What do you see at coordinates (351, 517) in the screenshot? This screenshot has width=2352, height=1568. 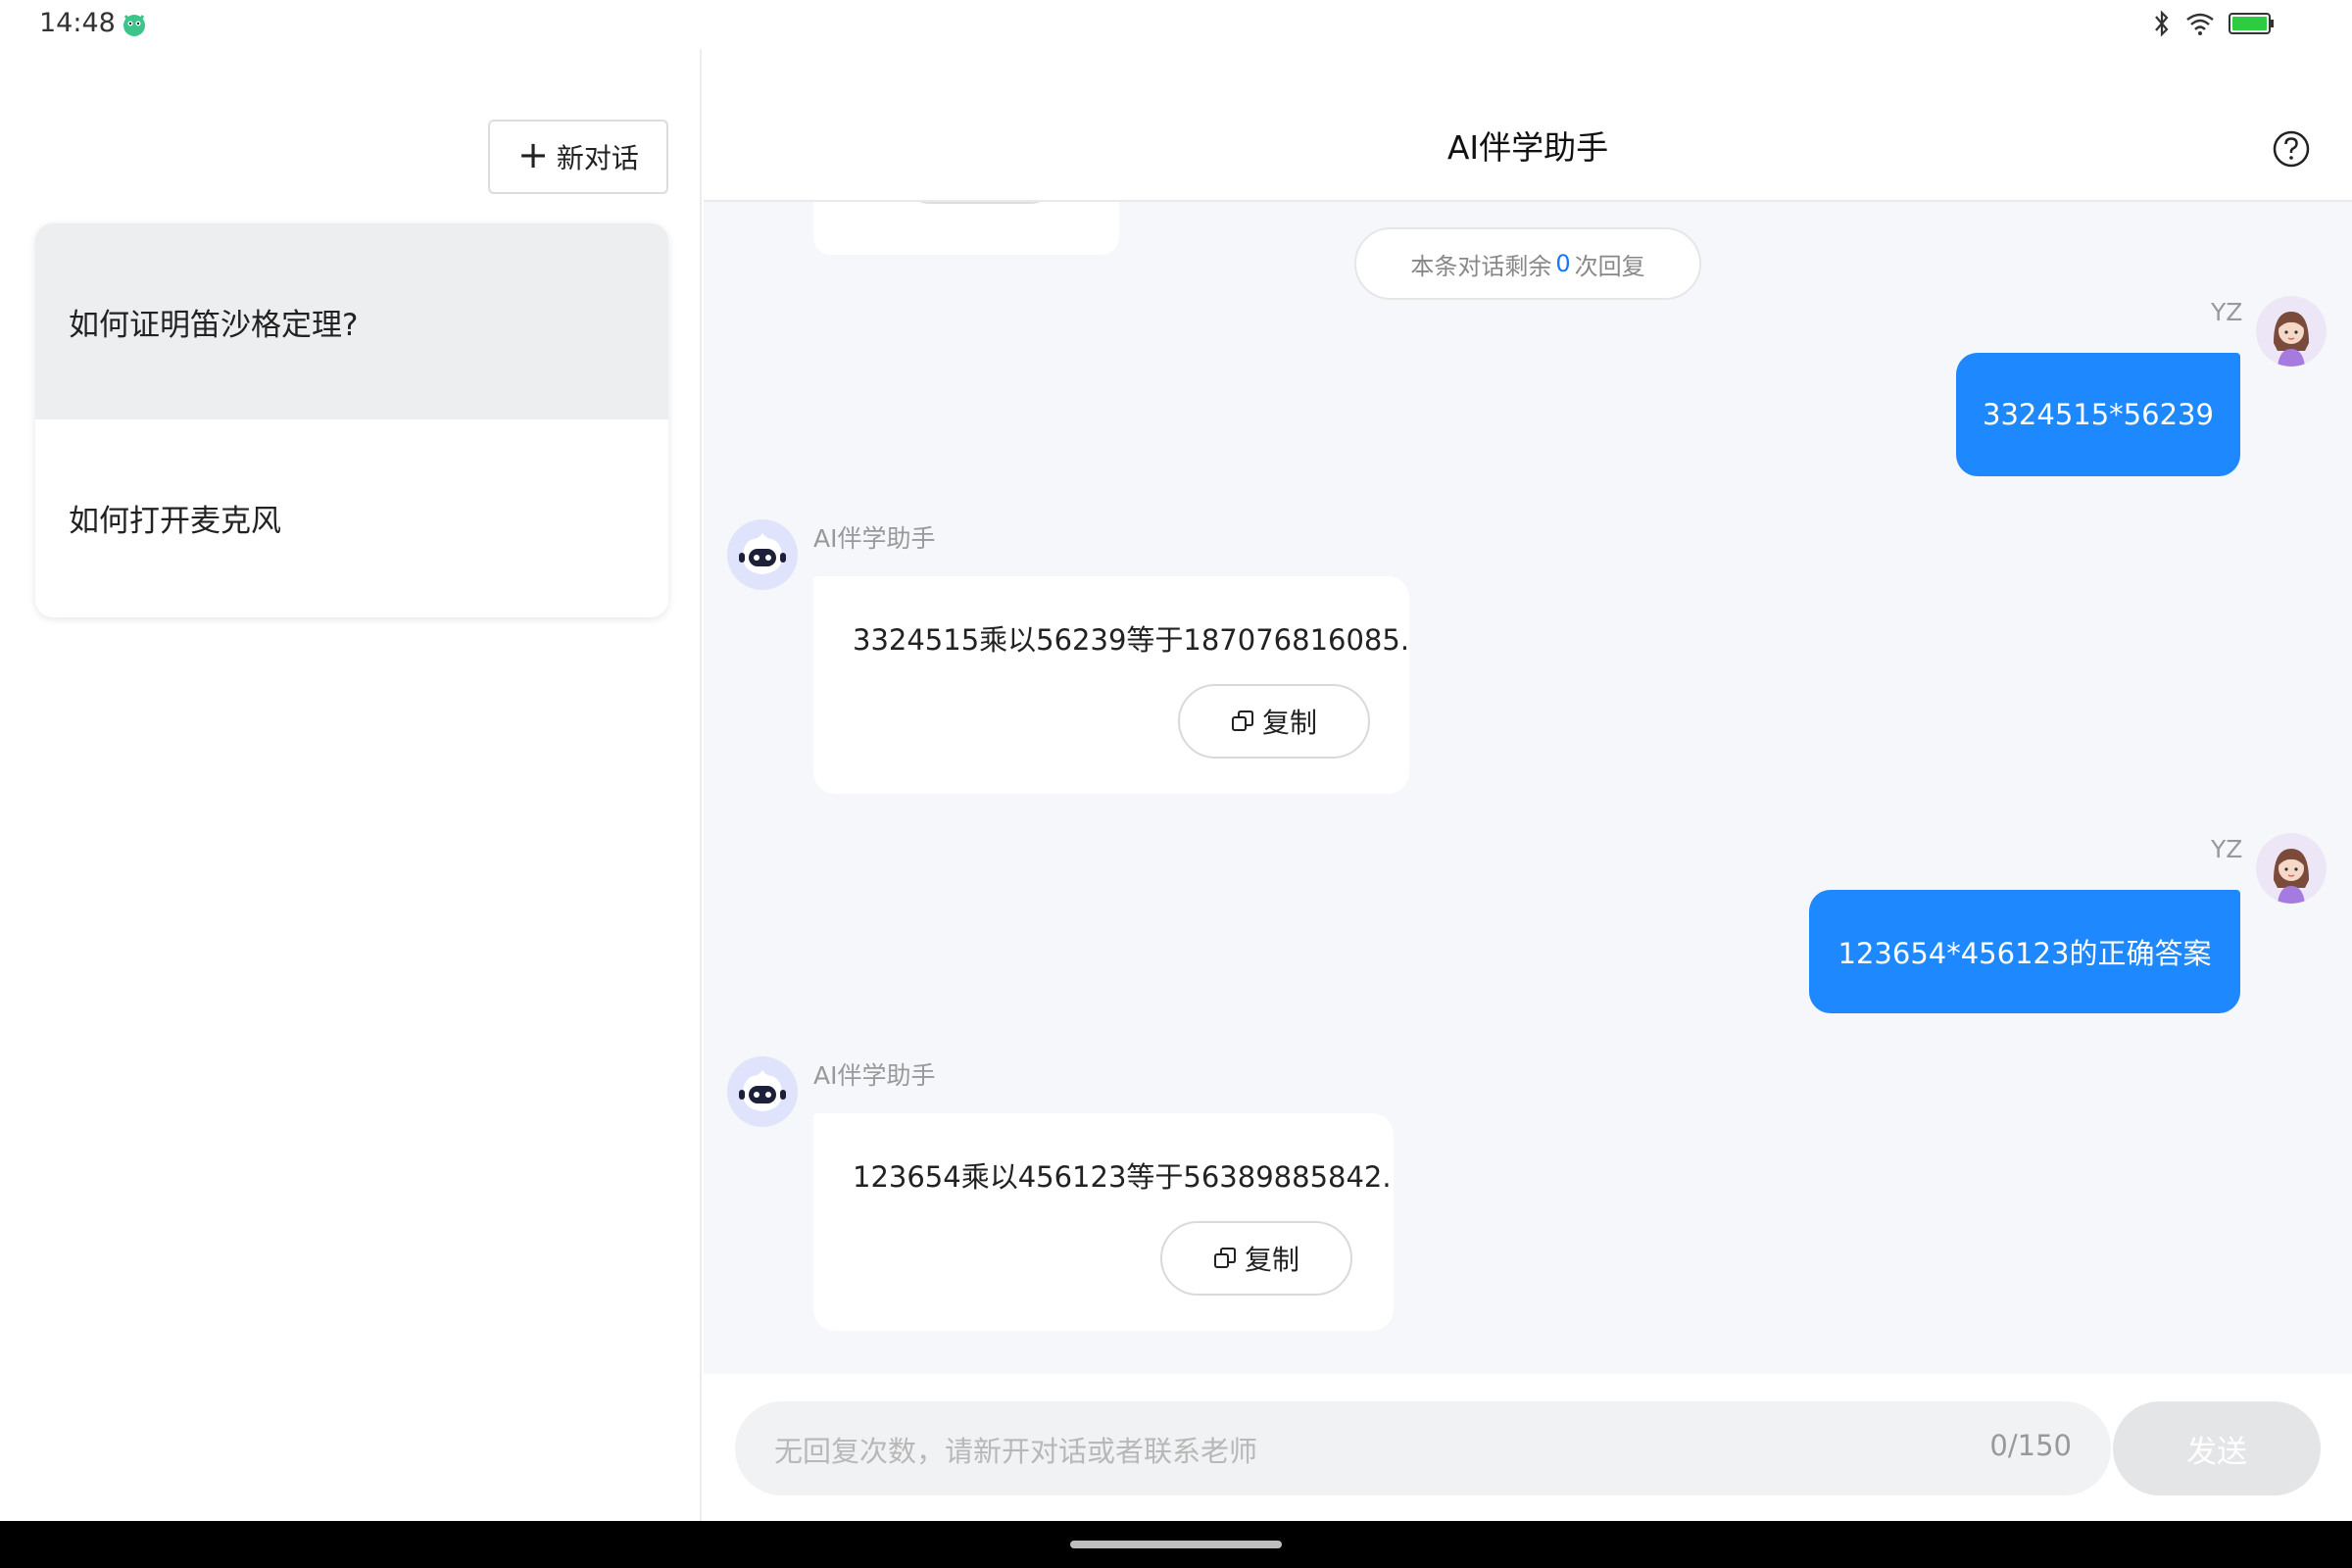 I see `conversation-item: 如何打开麦克风` at bounding box center [351, 517].